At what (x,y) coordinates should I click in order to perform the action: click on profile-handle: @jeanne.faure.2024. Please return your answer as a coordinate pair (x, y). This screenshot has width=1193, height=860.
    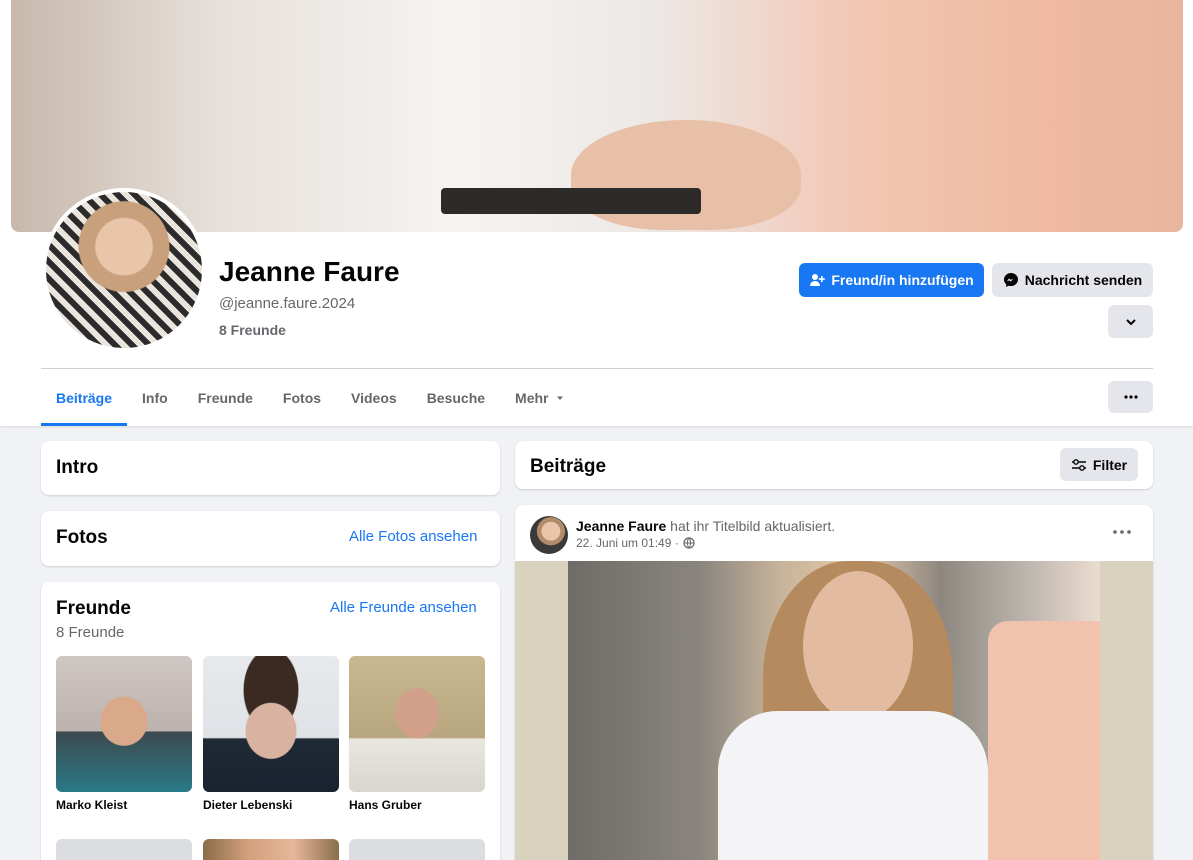
    Looking at the image, I should click on (287, 303).